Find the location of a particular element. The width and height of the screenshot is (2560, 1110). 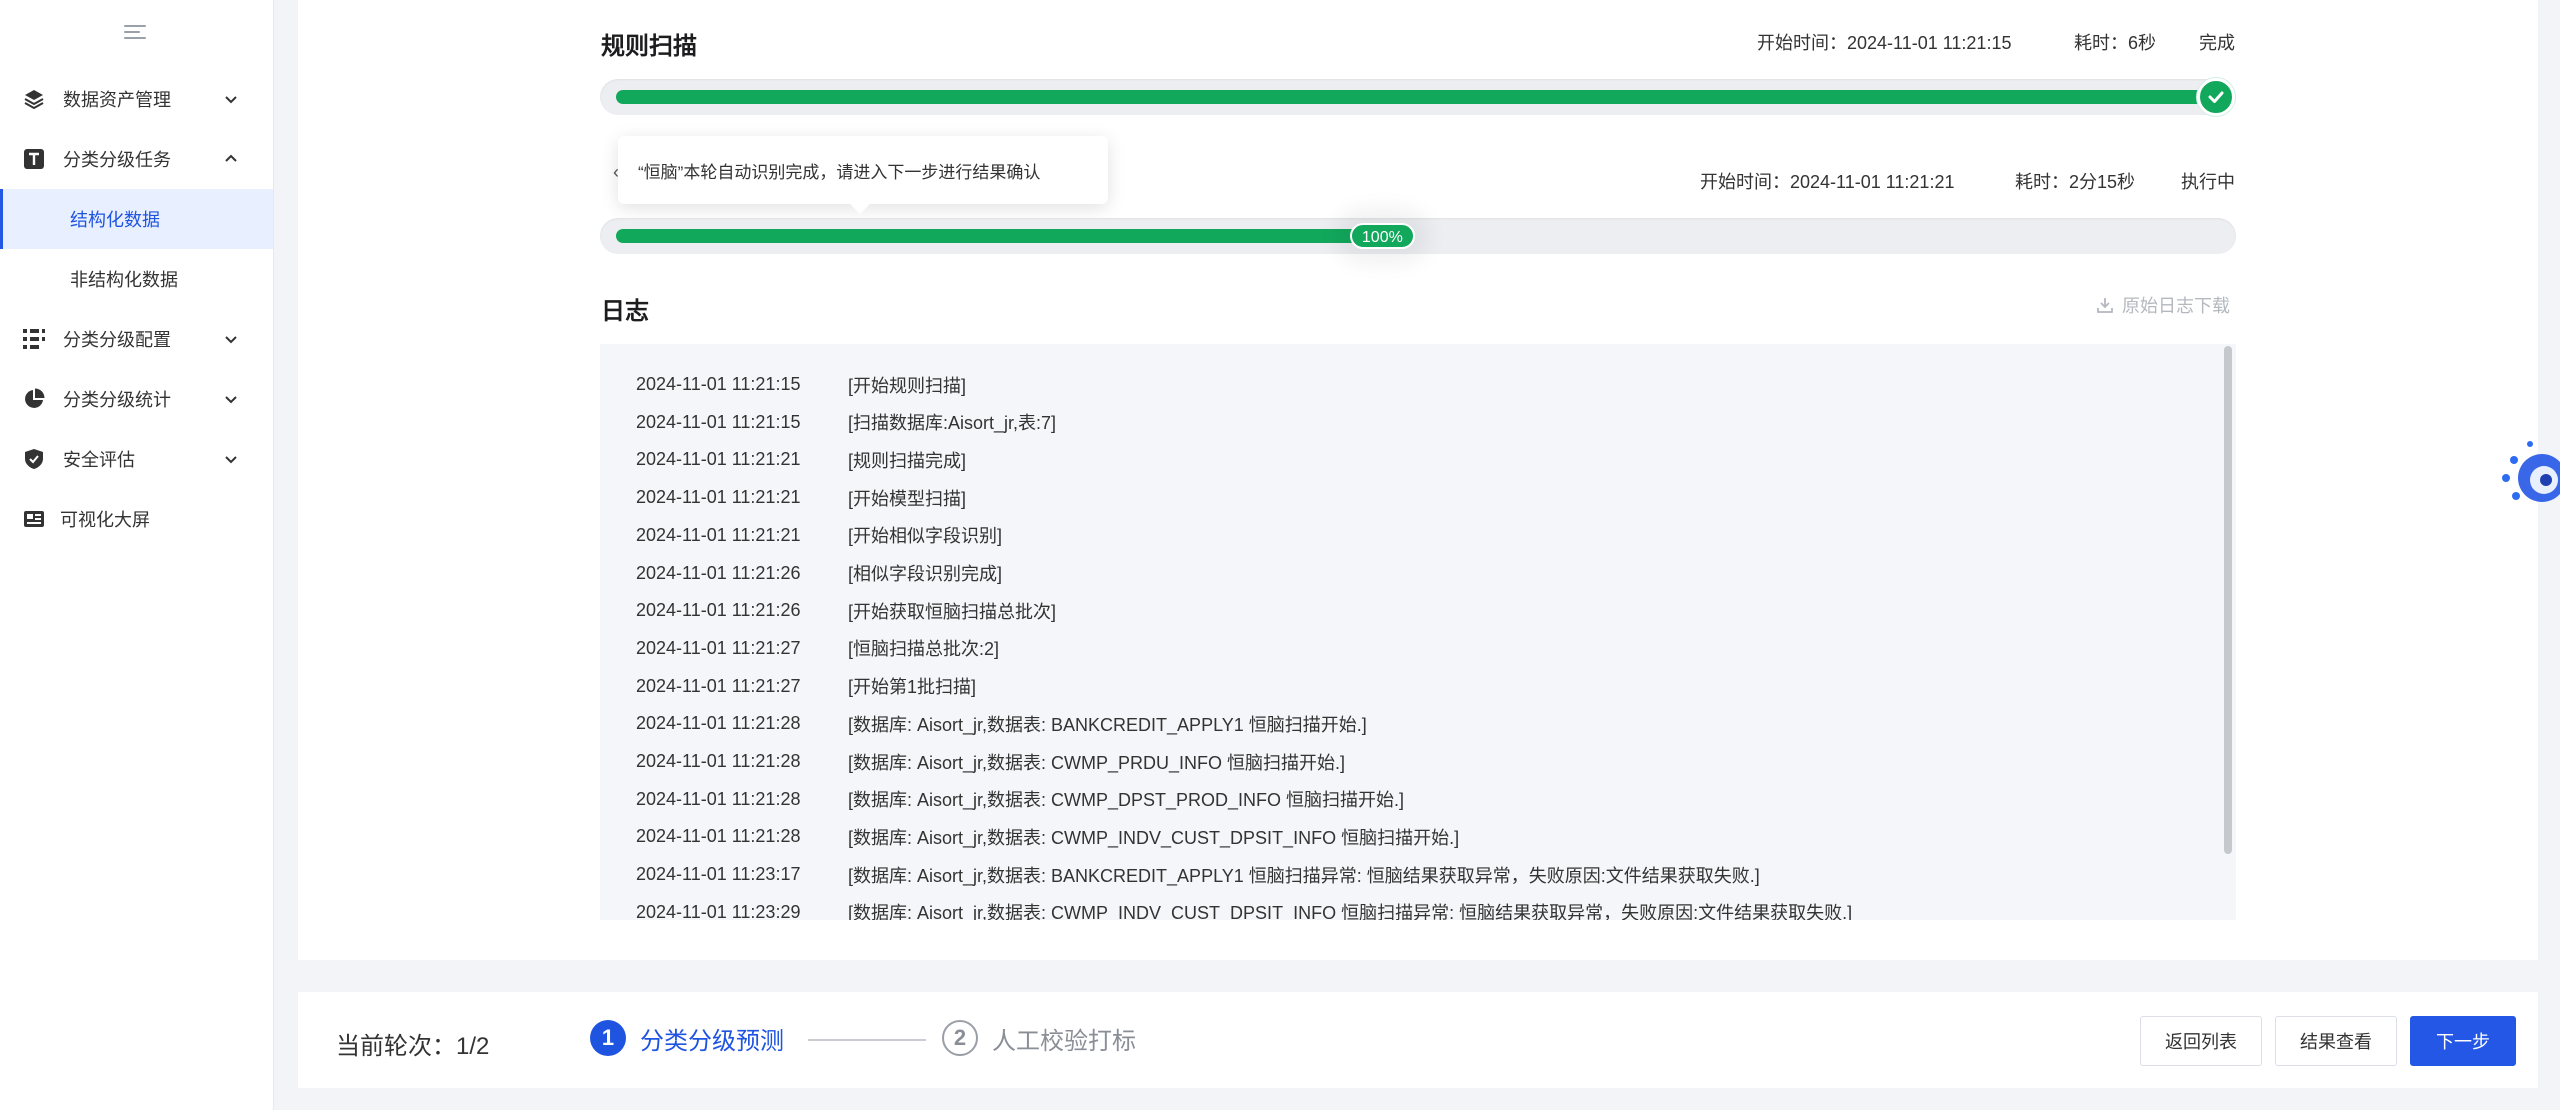

sidebar-item-structured-data: 结构化数据 is located at coordinates (136, 219).